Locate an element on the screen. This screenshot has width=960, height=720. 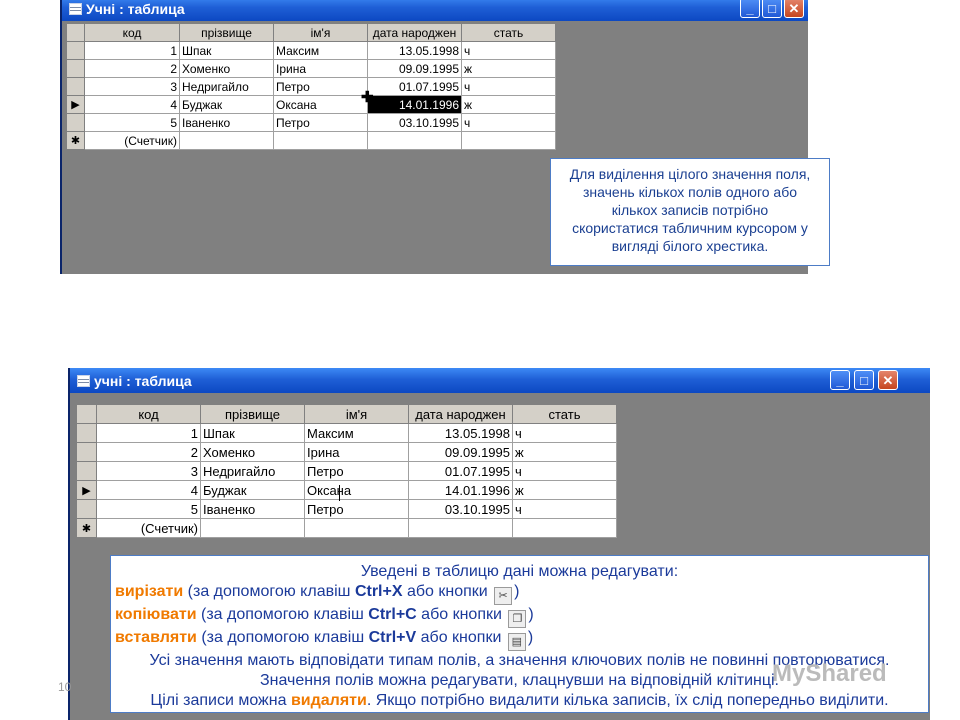
window-titlebar: Учні : таблица _ □ ✕ is located at coordinates (435, 10).